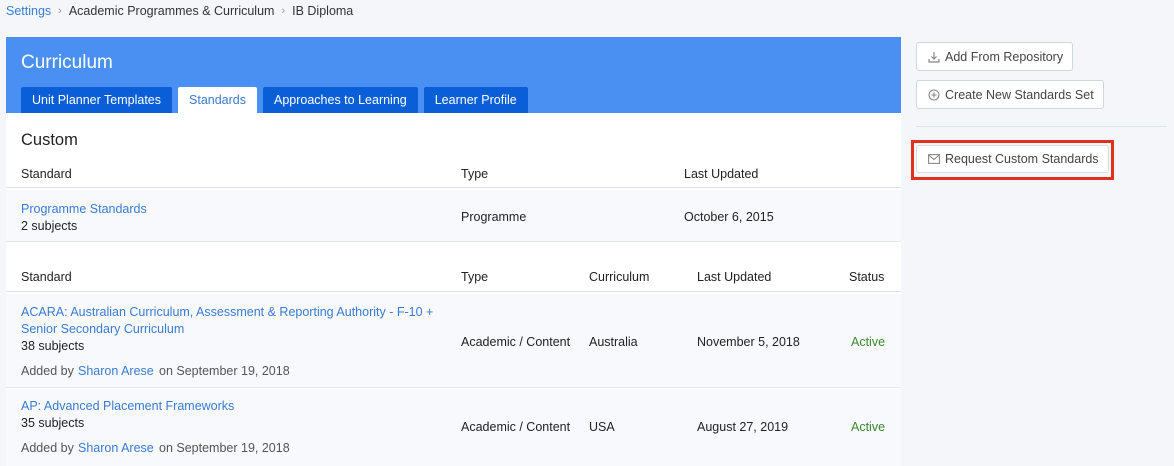 The image size is (1174, 466). What do you see at coordinates (28, 11) in the screenshot?
I see `breadcrumb-settings-link: Settings` at bounding box center [28, 11].